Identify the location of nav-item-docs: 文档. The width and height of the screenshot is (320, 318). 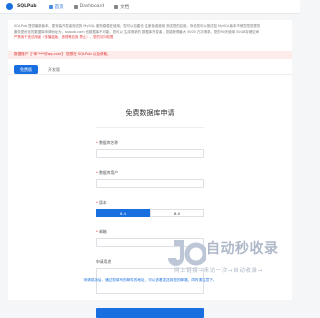
(121, 7).